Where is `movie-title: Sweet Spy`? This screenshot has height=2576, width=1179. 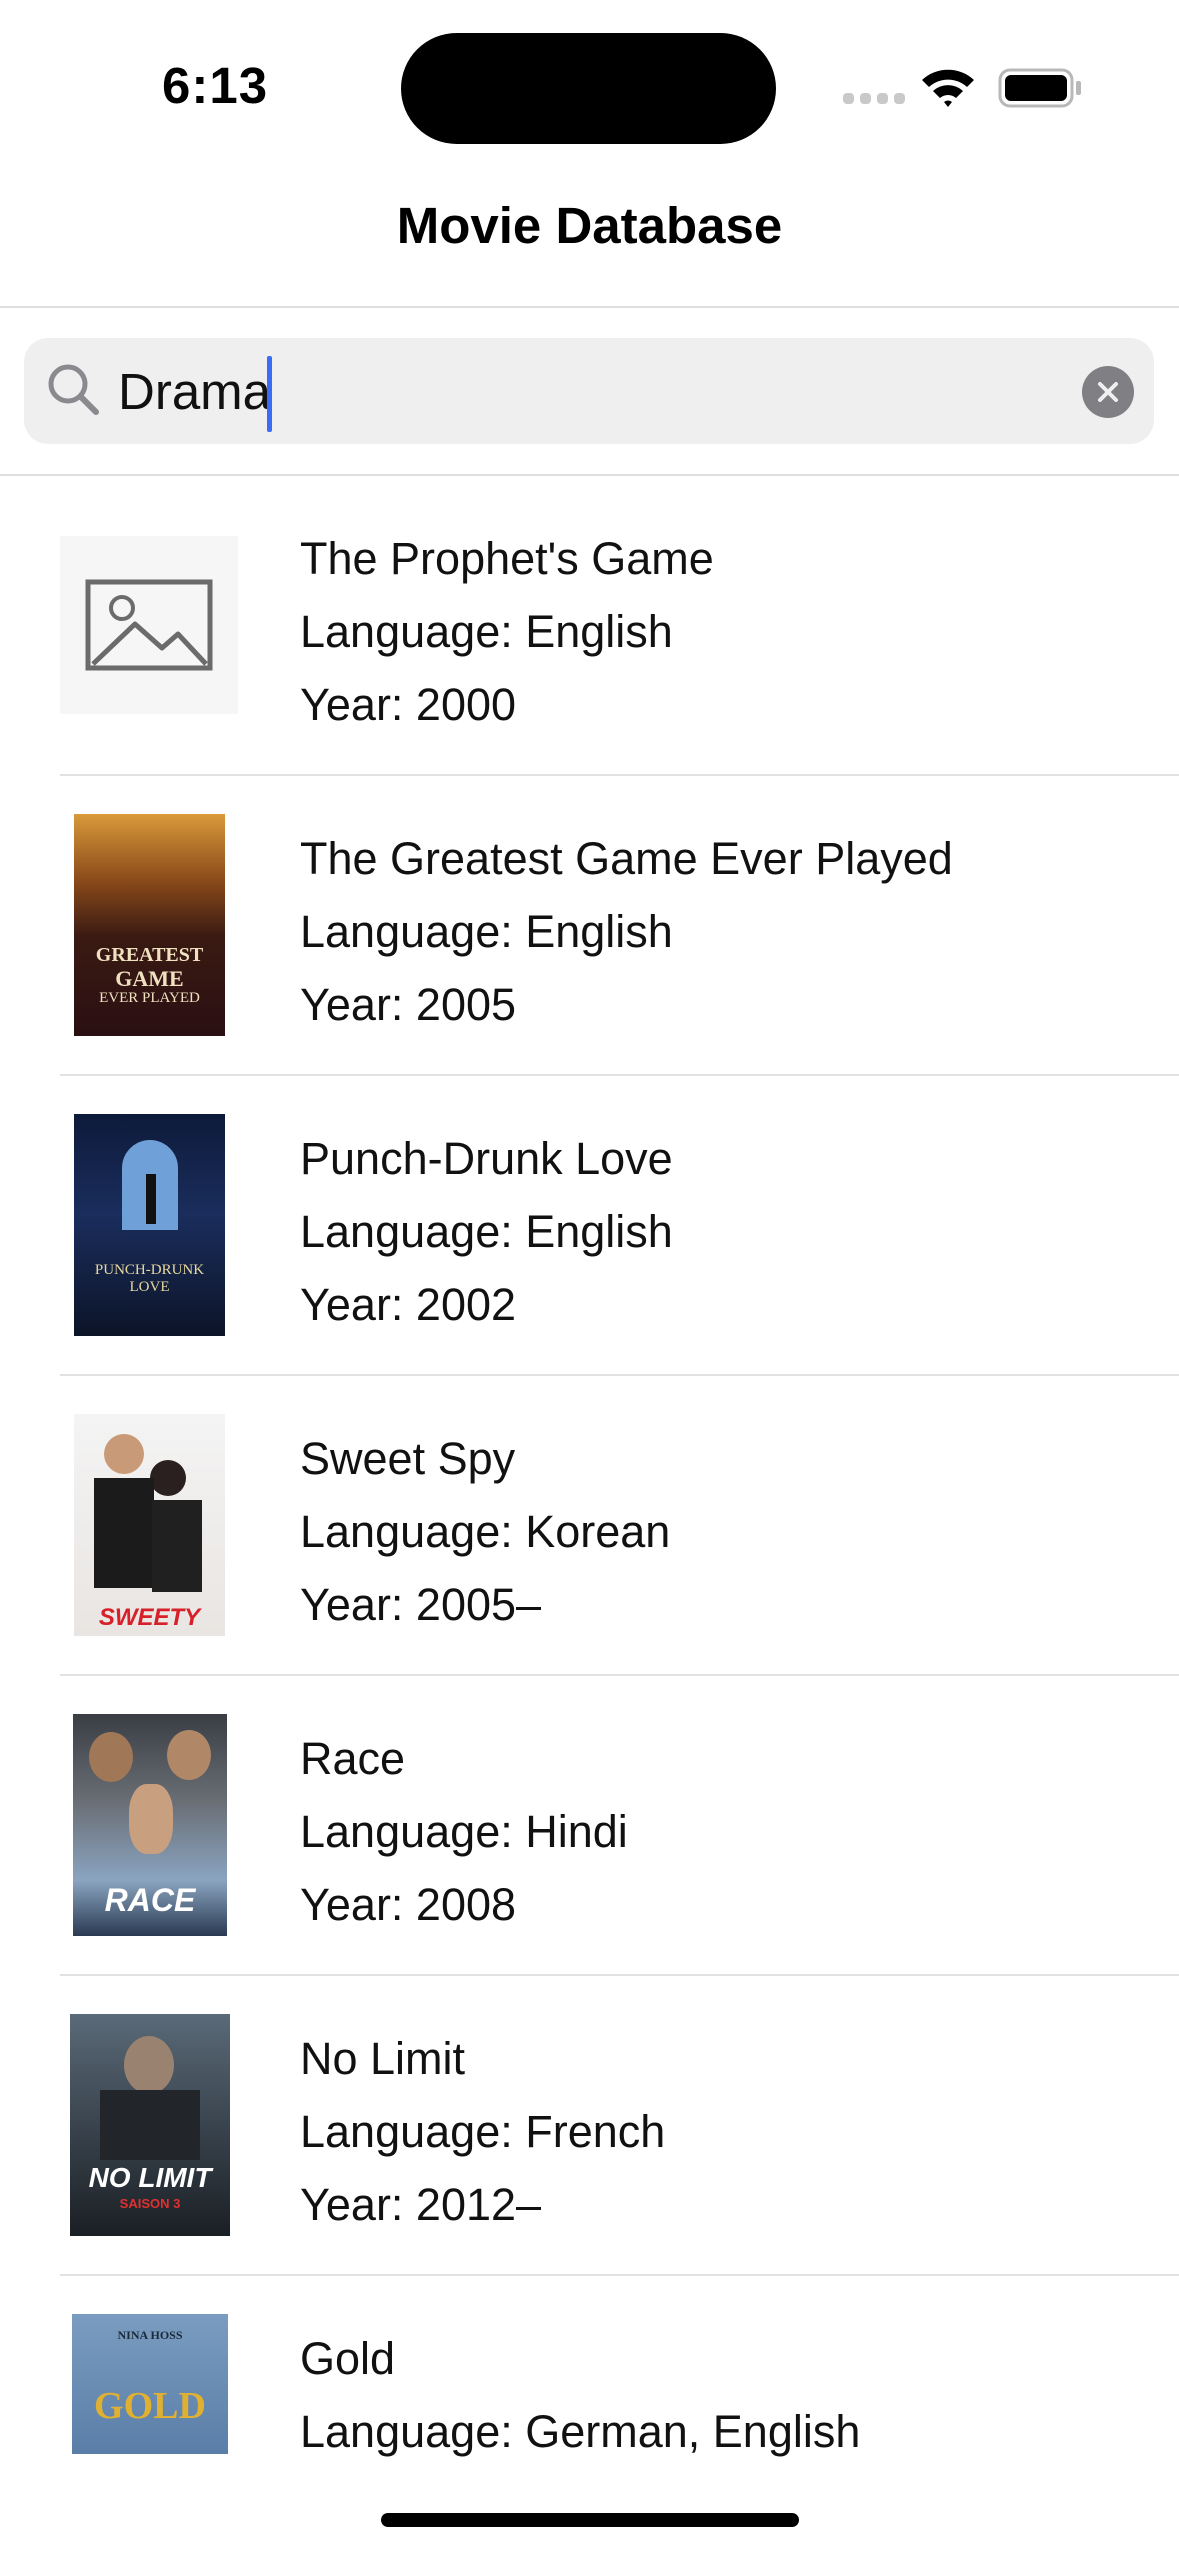
movie-title: Sweet Spy is located at coordinates (408, 1458).